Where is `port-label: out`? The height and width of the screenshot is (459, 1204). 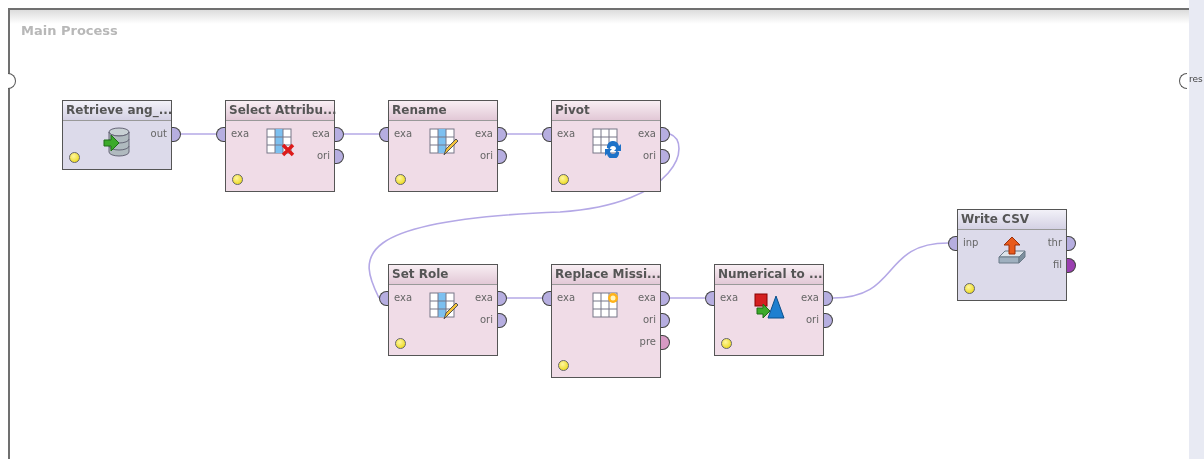 port-label: out is located at coordinates (158, 134).